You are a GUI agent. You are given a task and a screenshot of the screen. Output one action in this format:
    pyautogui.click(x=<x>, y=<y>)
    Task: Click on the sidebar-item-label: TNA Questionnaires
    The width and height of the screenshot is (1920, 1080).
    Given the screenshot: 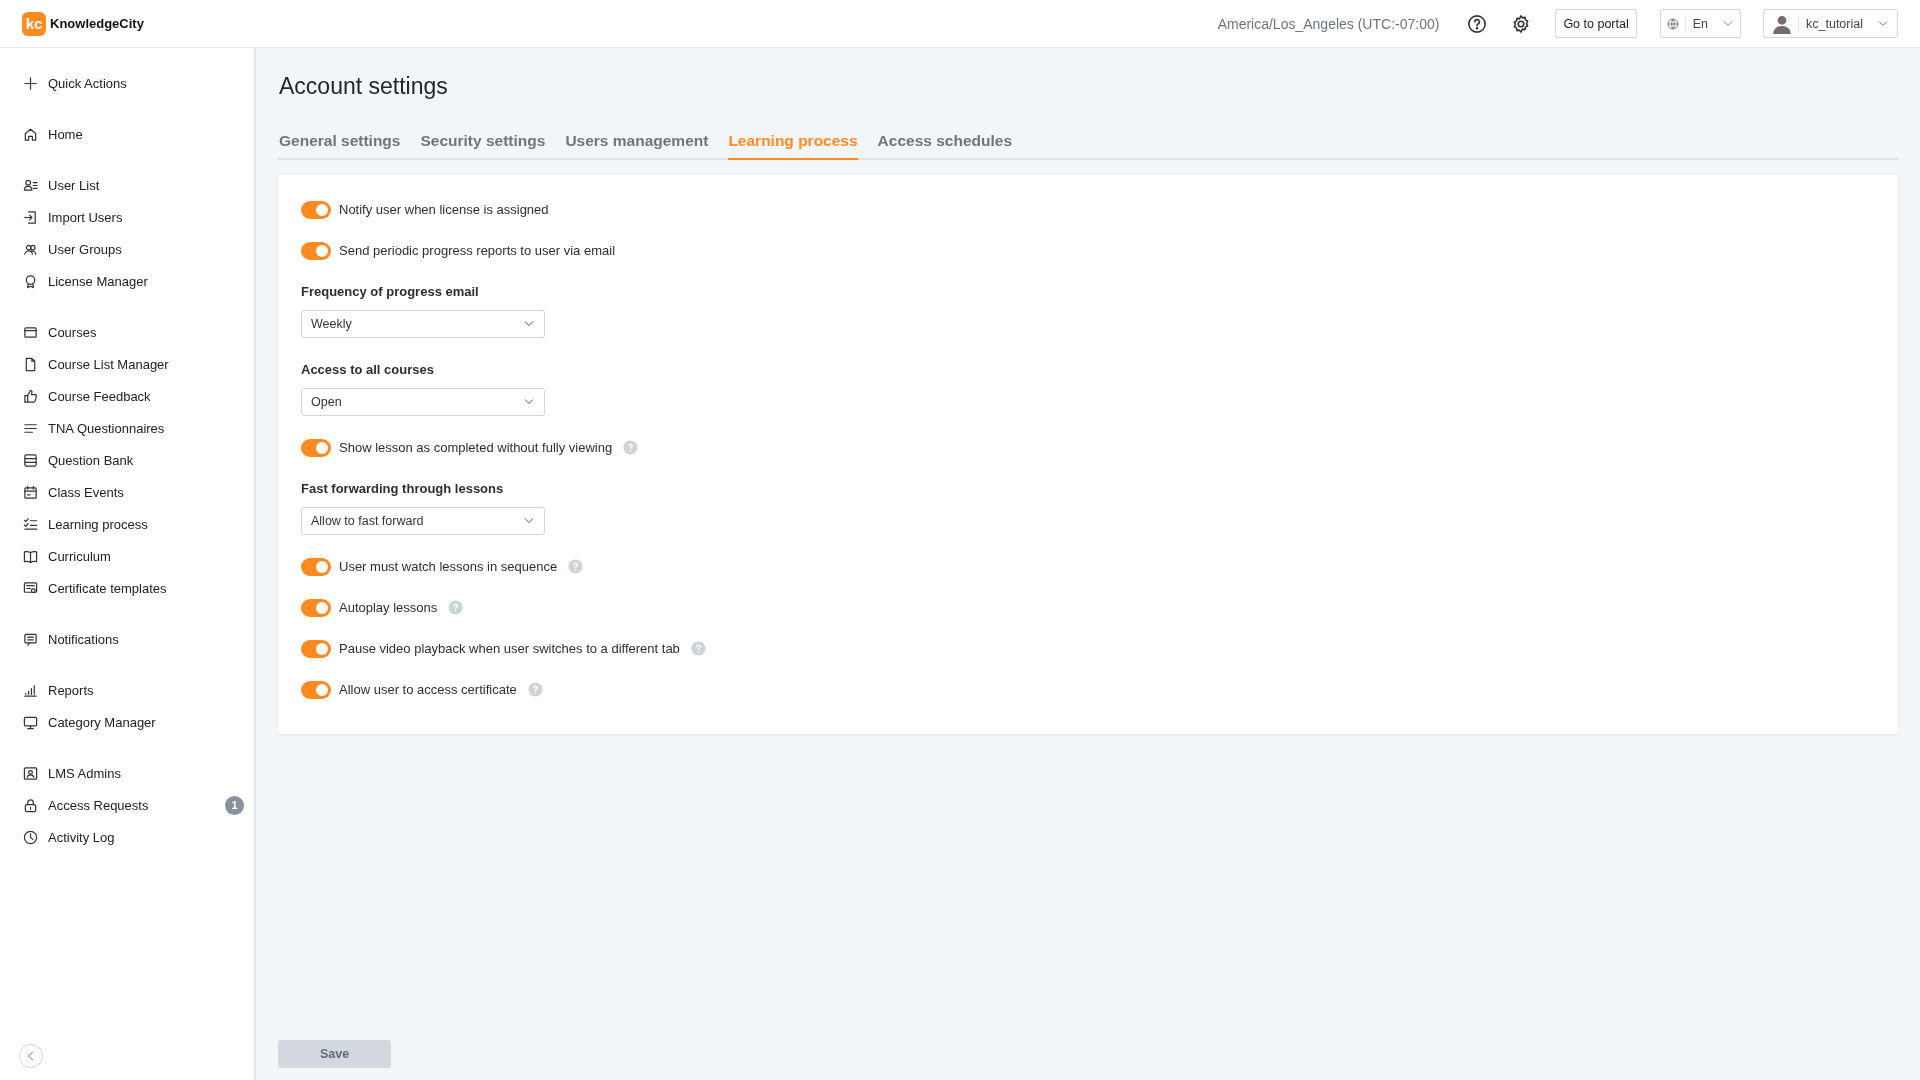 What is the action you would take?
    pyautogui.click(x=107, y=428)
    